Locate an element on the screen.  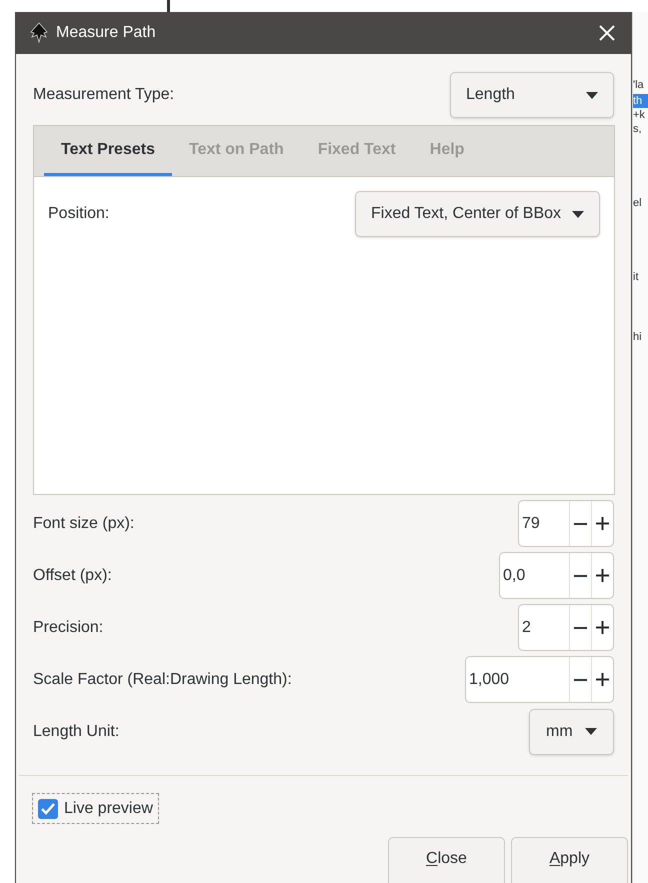
tab: Text Presets is located at coordinates (108, 151).